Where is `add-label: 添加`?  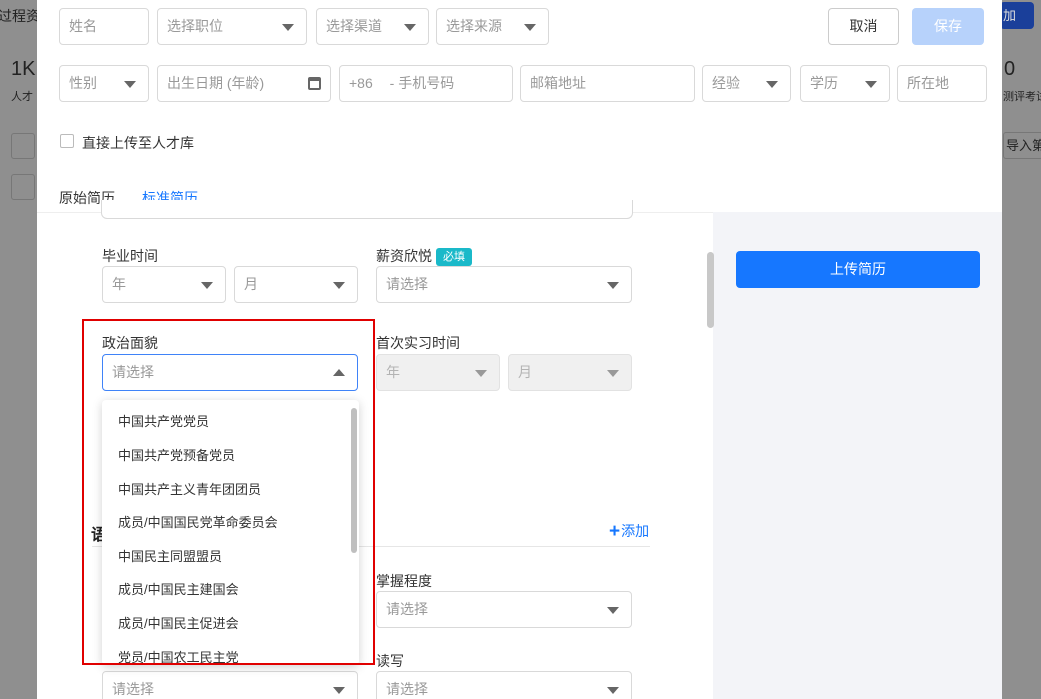
add-label: 添加 is located at coordinates (635, 531).